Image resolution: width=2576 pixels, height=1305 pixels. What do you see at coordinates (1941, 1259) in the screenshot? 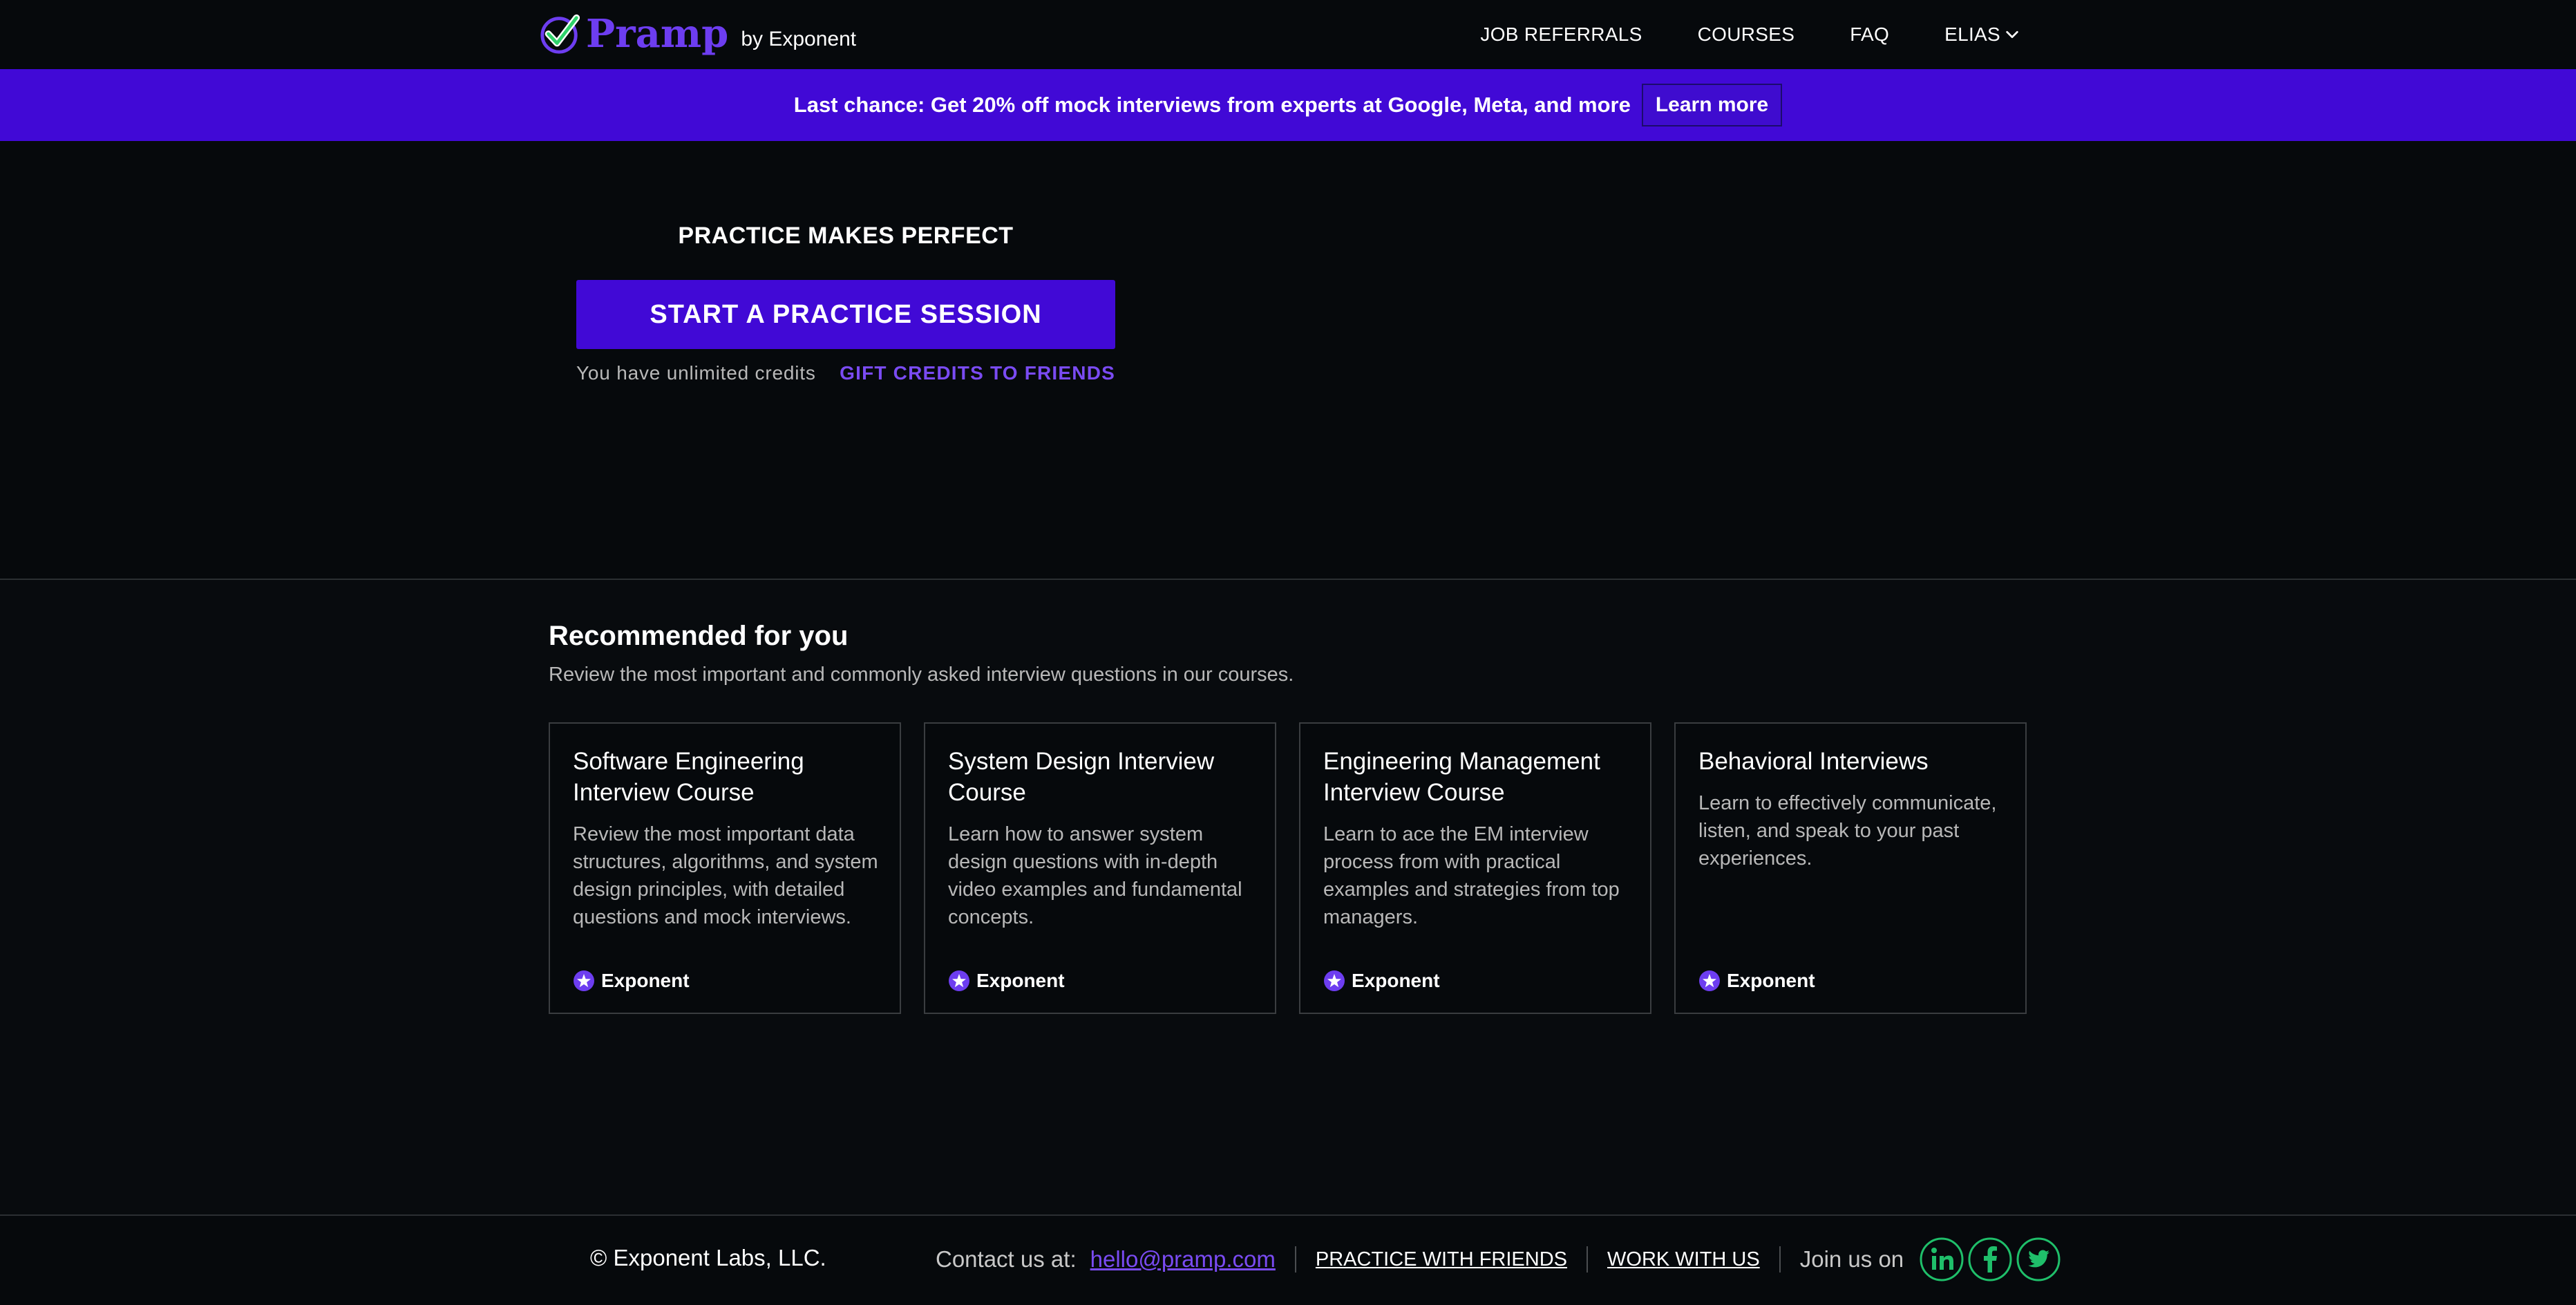
I see `linkedin-icon` at bounding box center [1941, 1259].